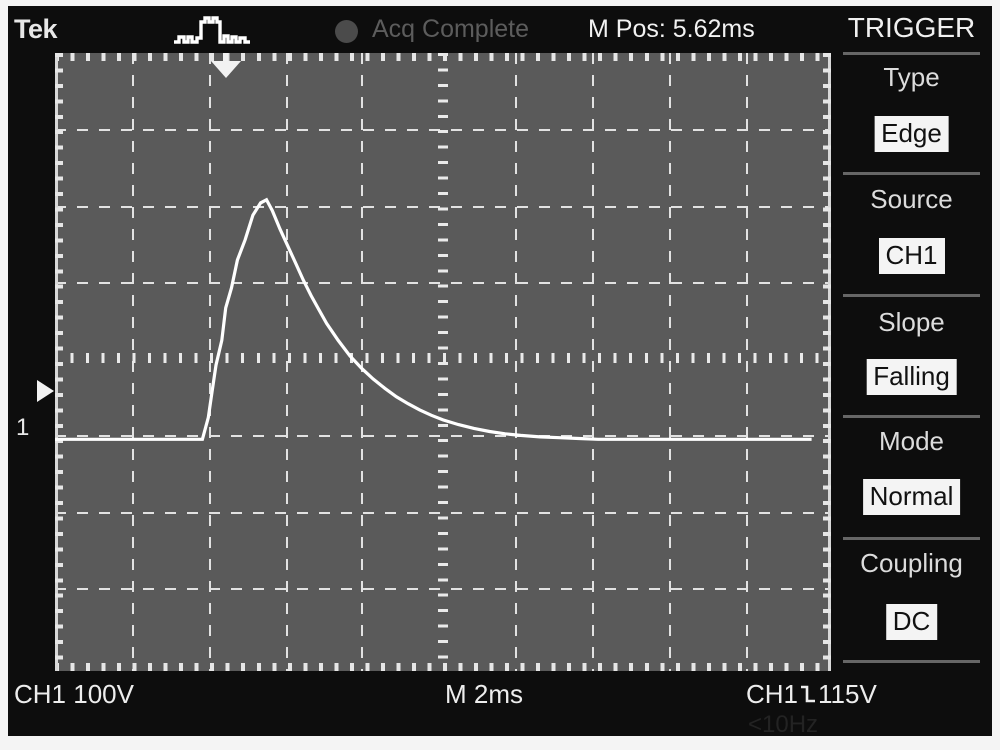 This screenshot has height=750, width=1000. I want to click on timebase-readout: M 2ms, so click(484, 694).